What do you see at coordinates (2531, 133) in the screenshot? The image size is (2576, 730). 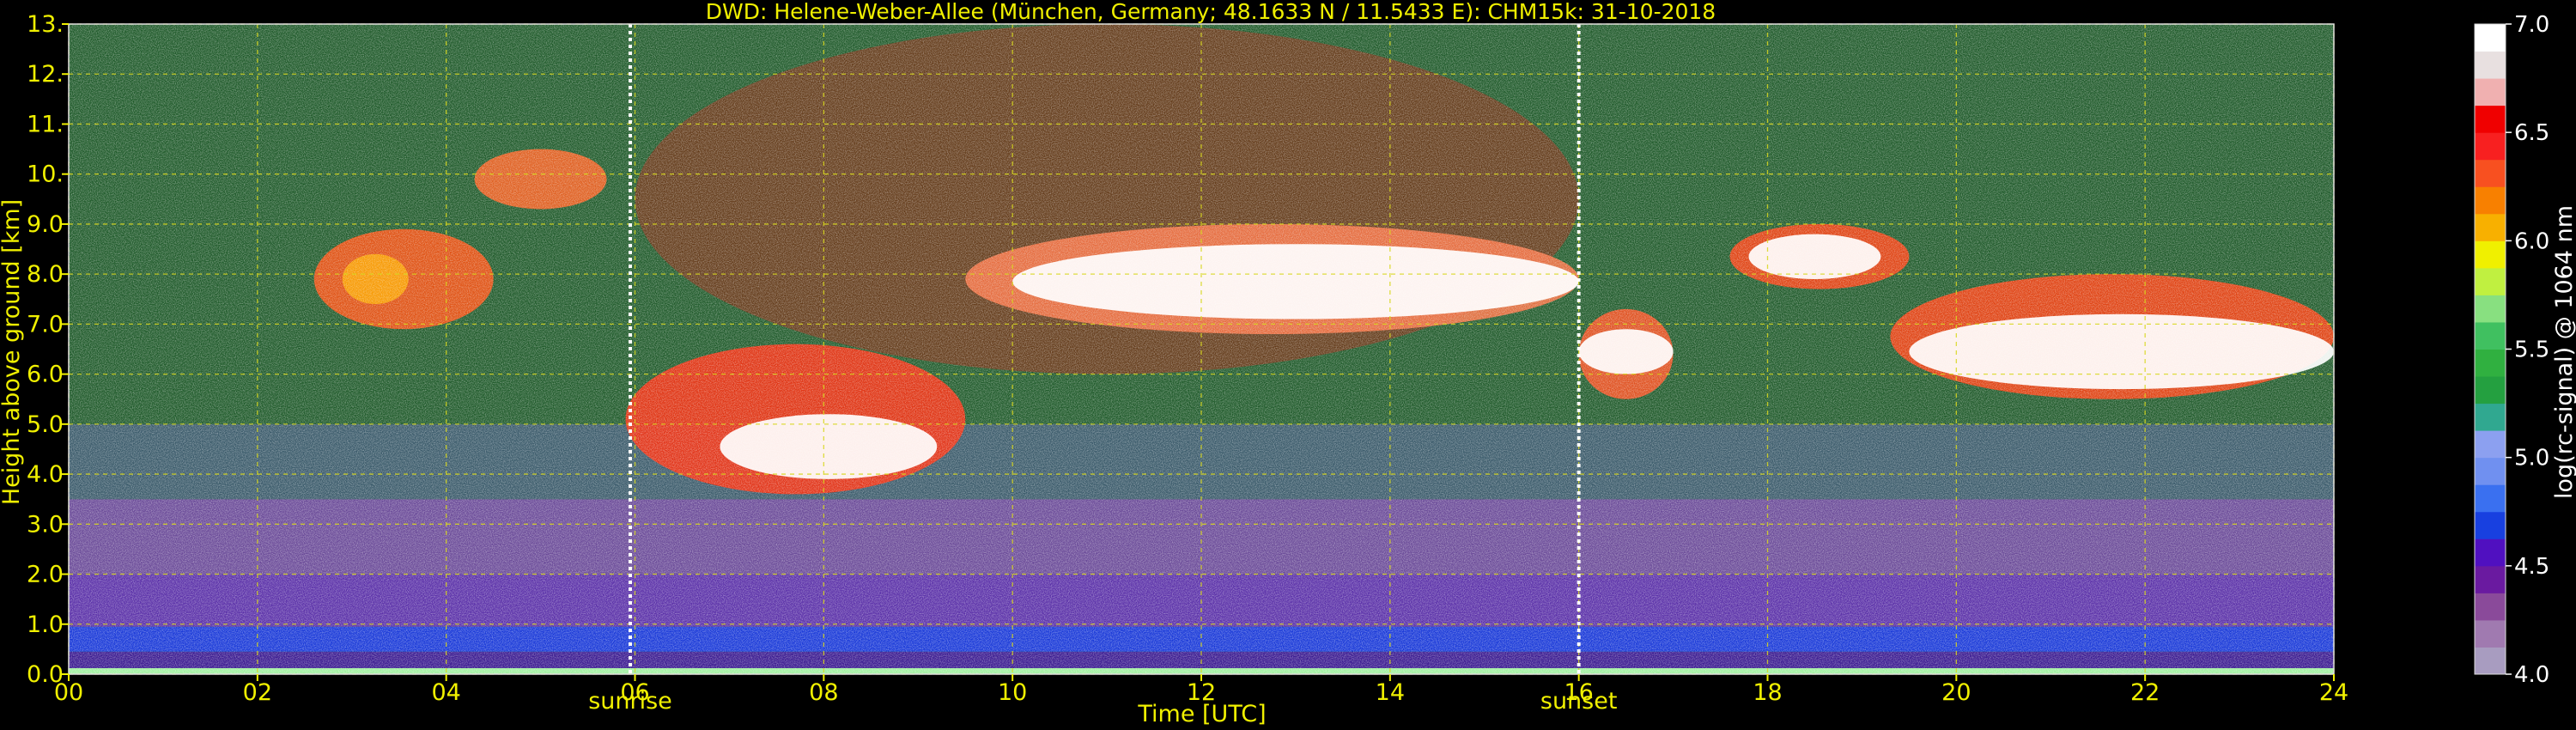 I see `colorbar-tick-label: 6.5` at bounding box center [2531, 133].